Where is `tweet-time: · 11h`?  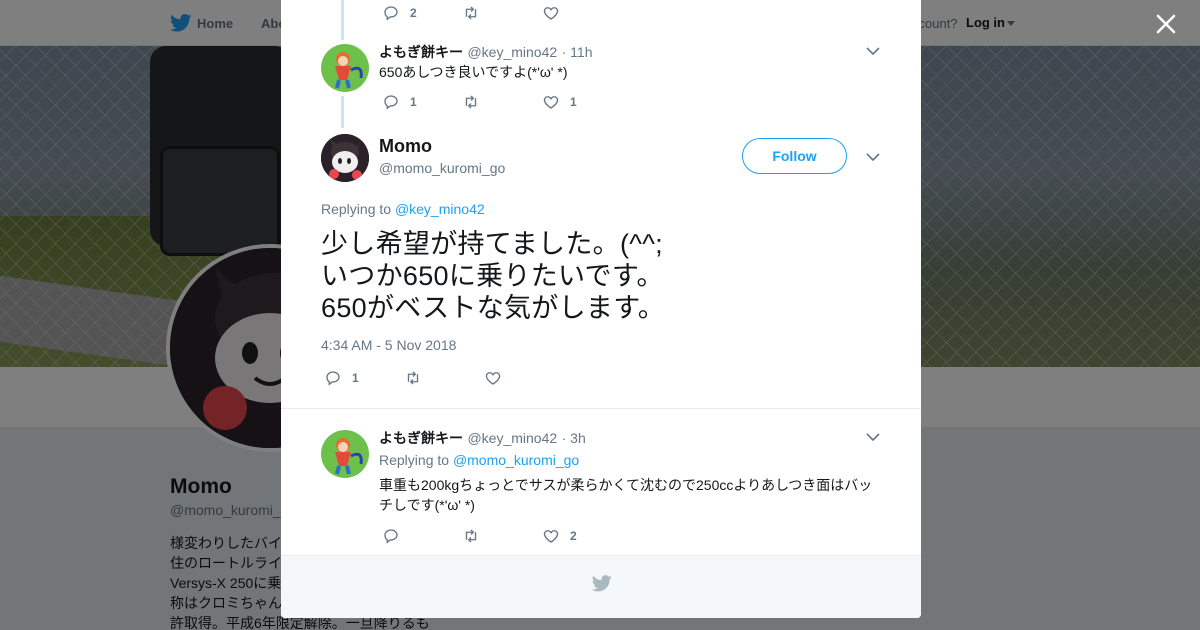 tweet-time: · 11h is located at coordinates (577, 52).